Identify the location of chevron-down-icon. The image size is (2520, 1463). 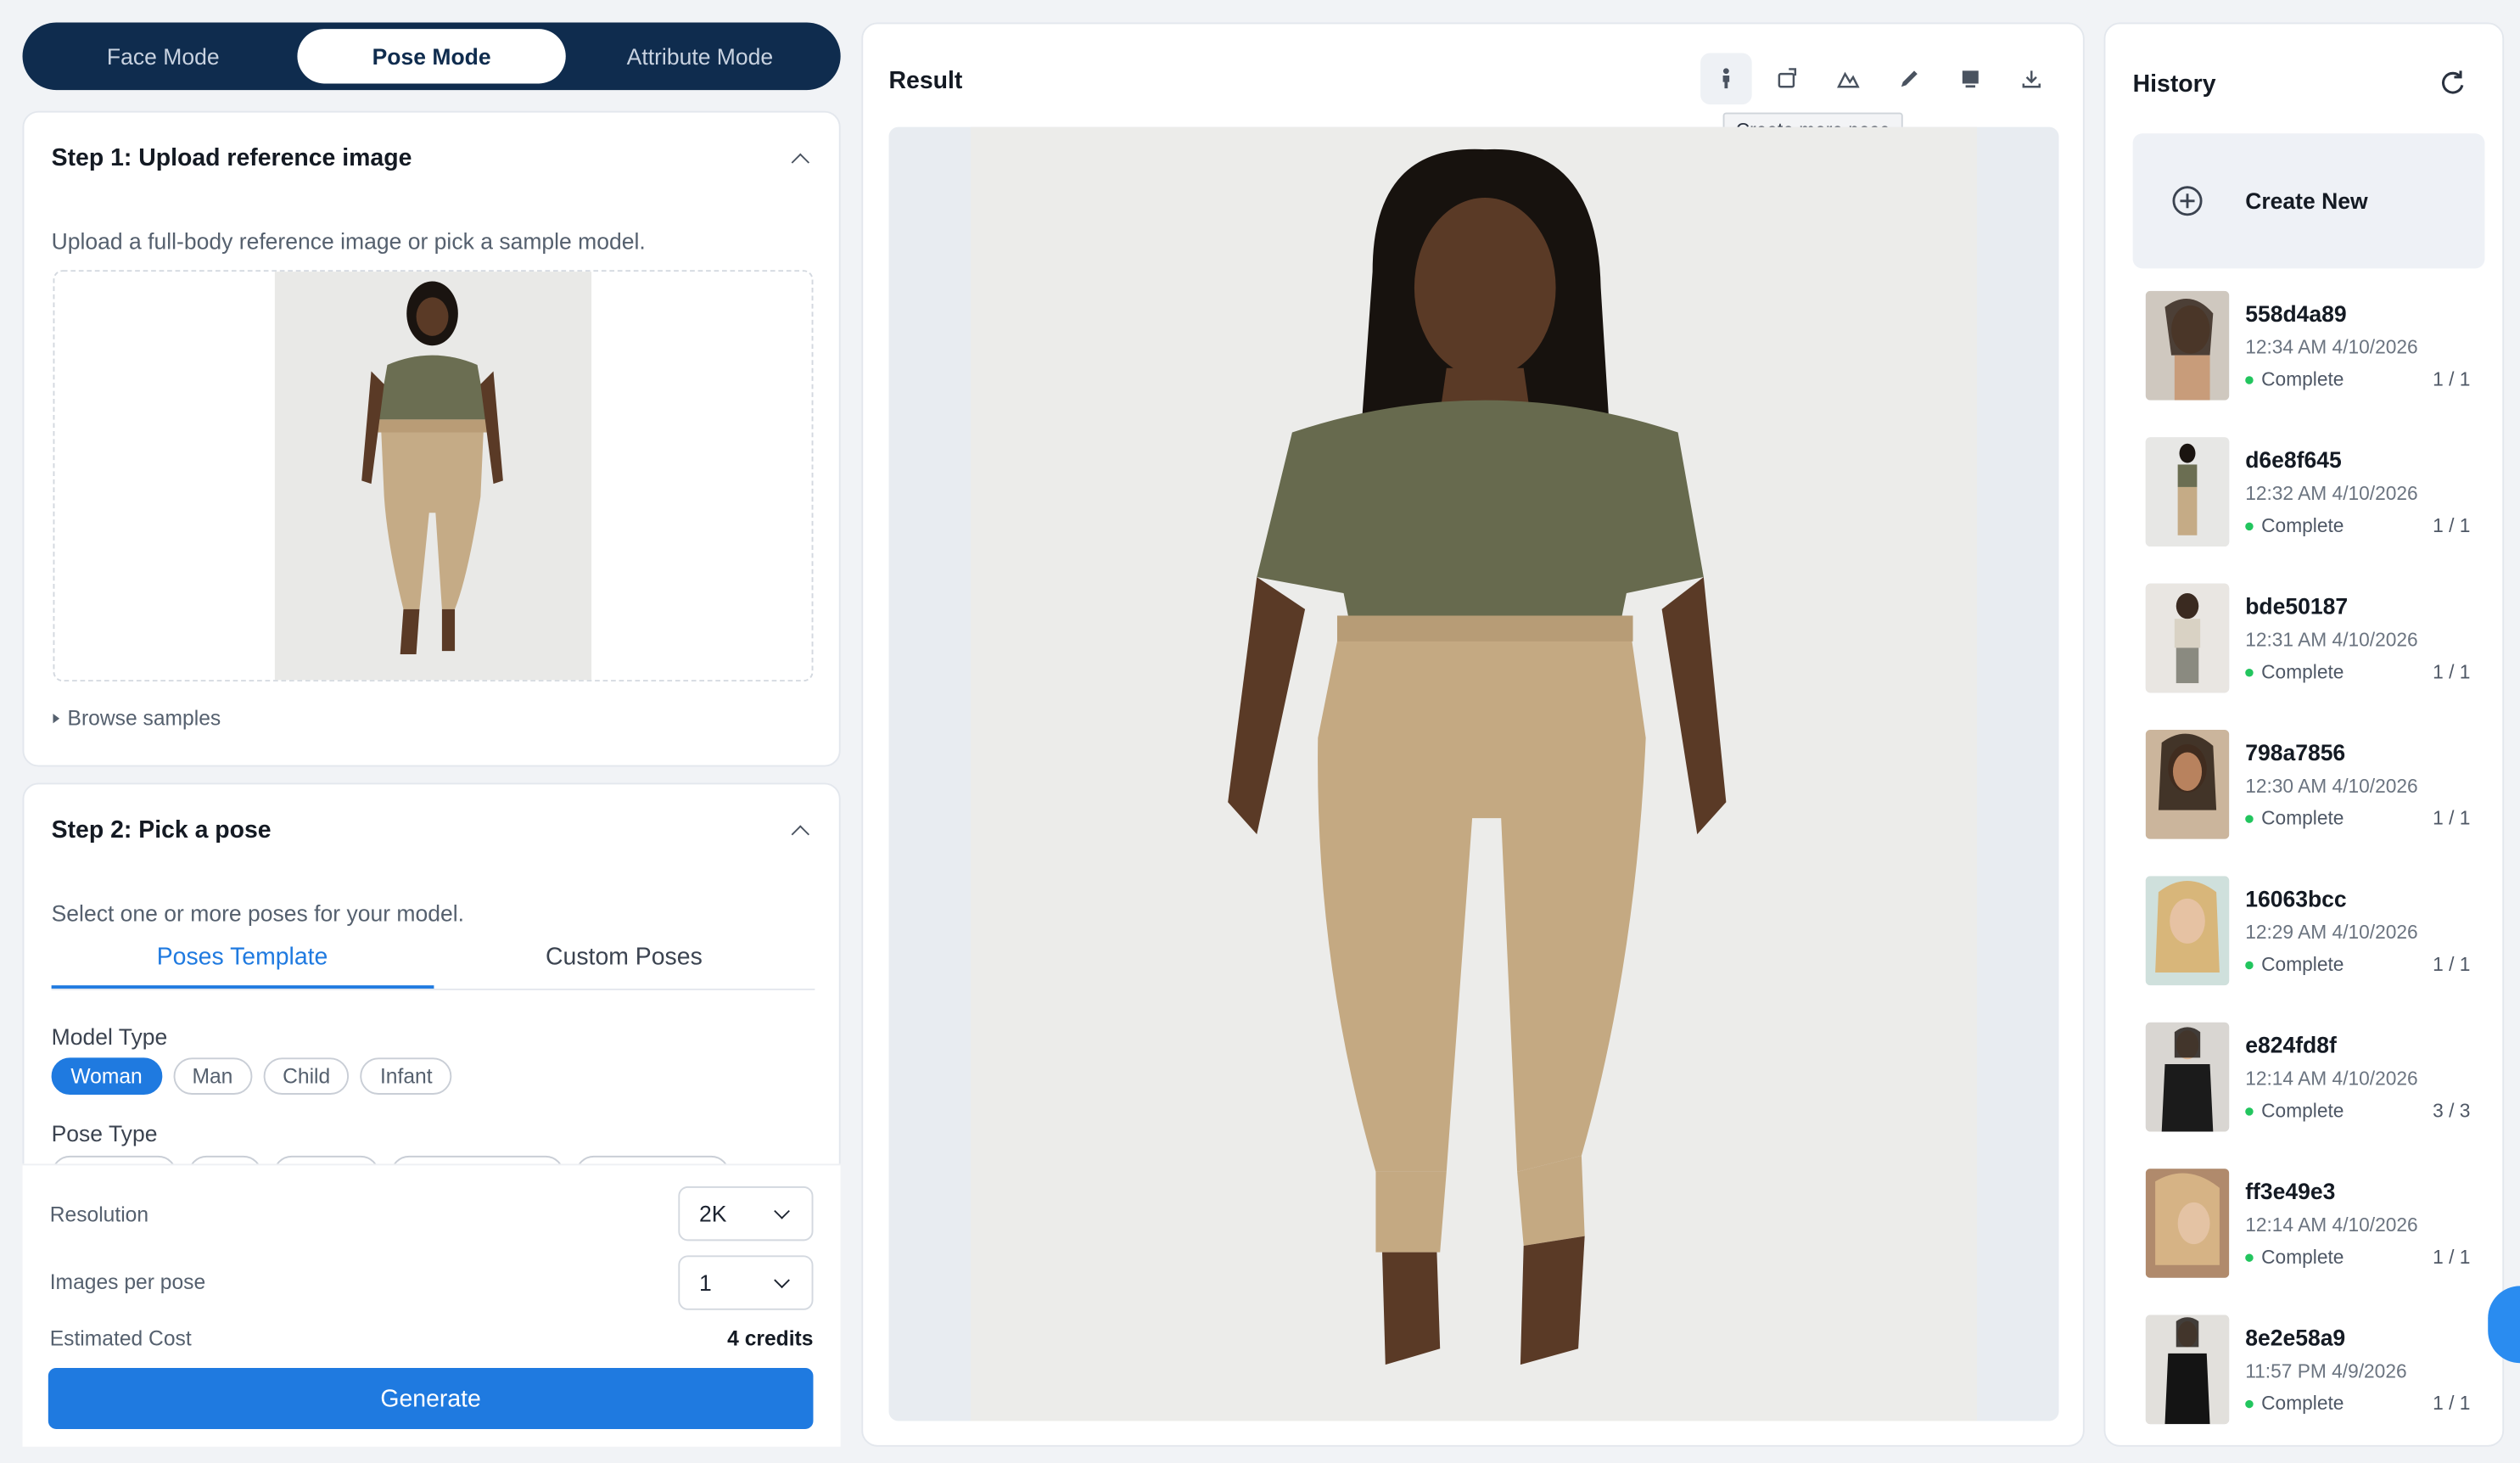
(782, 1214).